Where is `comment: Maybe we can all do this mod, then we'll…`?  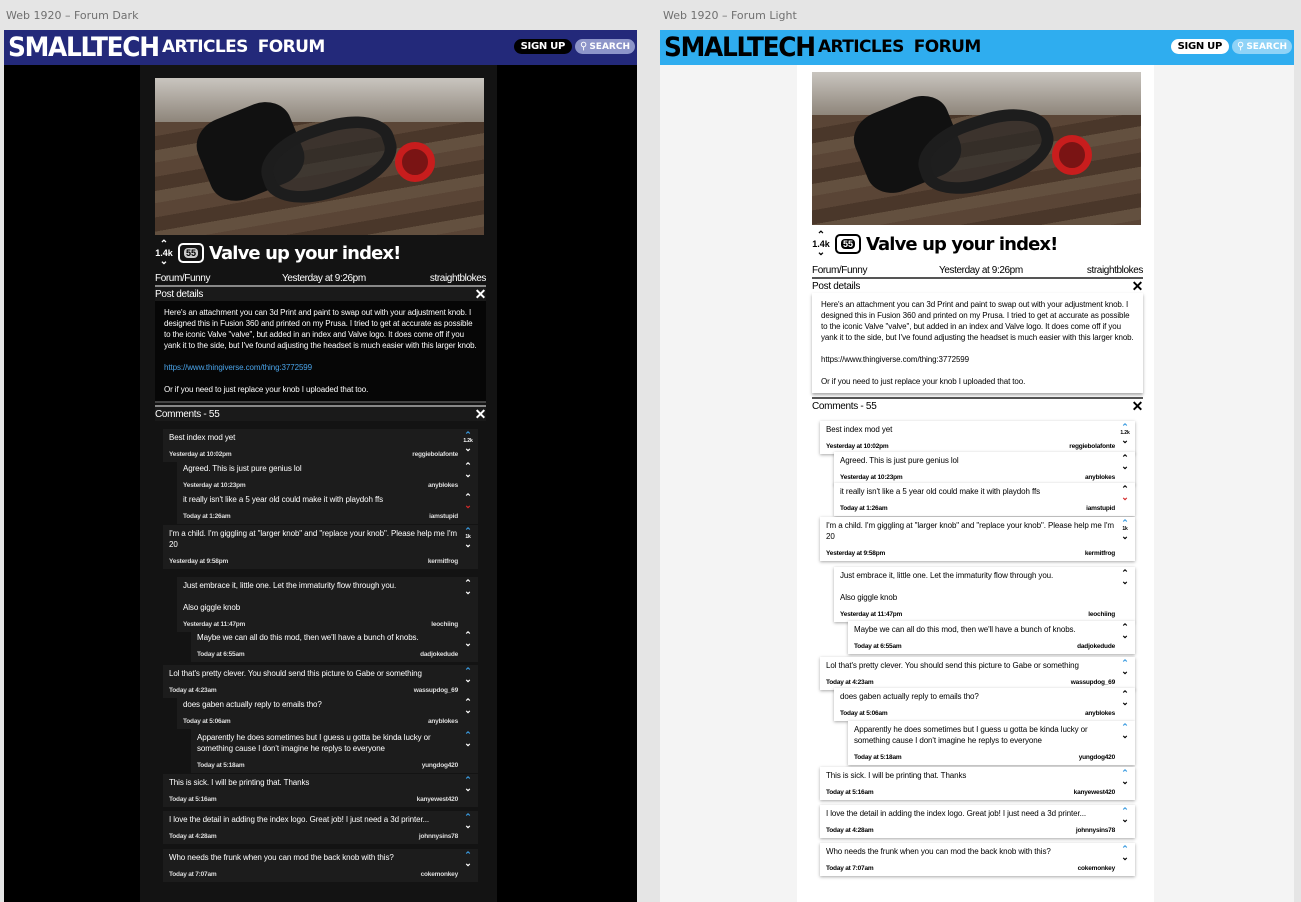 comment: Maybe we can all do this mod, then we'll… is located at coordinates (334, 645).